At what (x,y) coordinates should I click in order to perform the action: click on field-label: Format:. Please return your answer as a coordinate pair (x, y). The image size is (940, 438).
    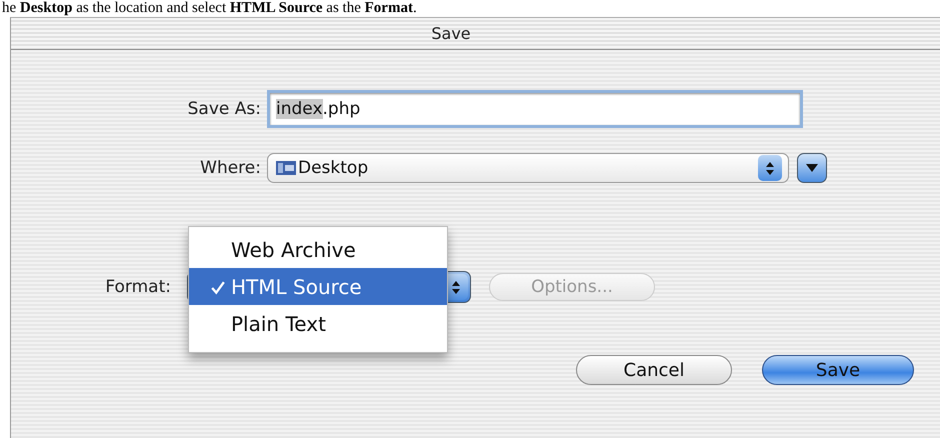
    Looking at the image, I should click on (138, 287).